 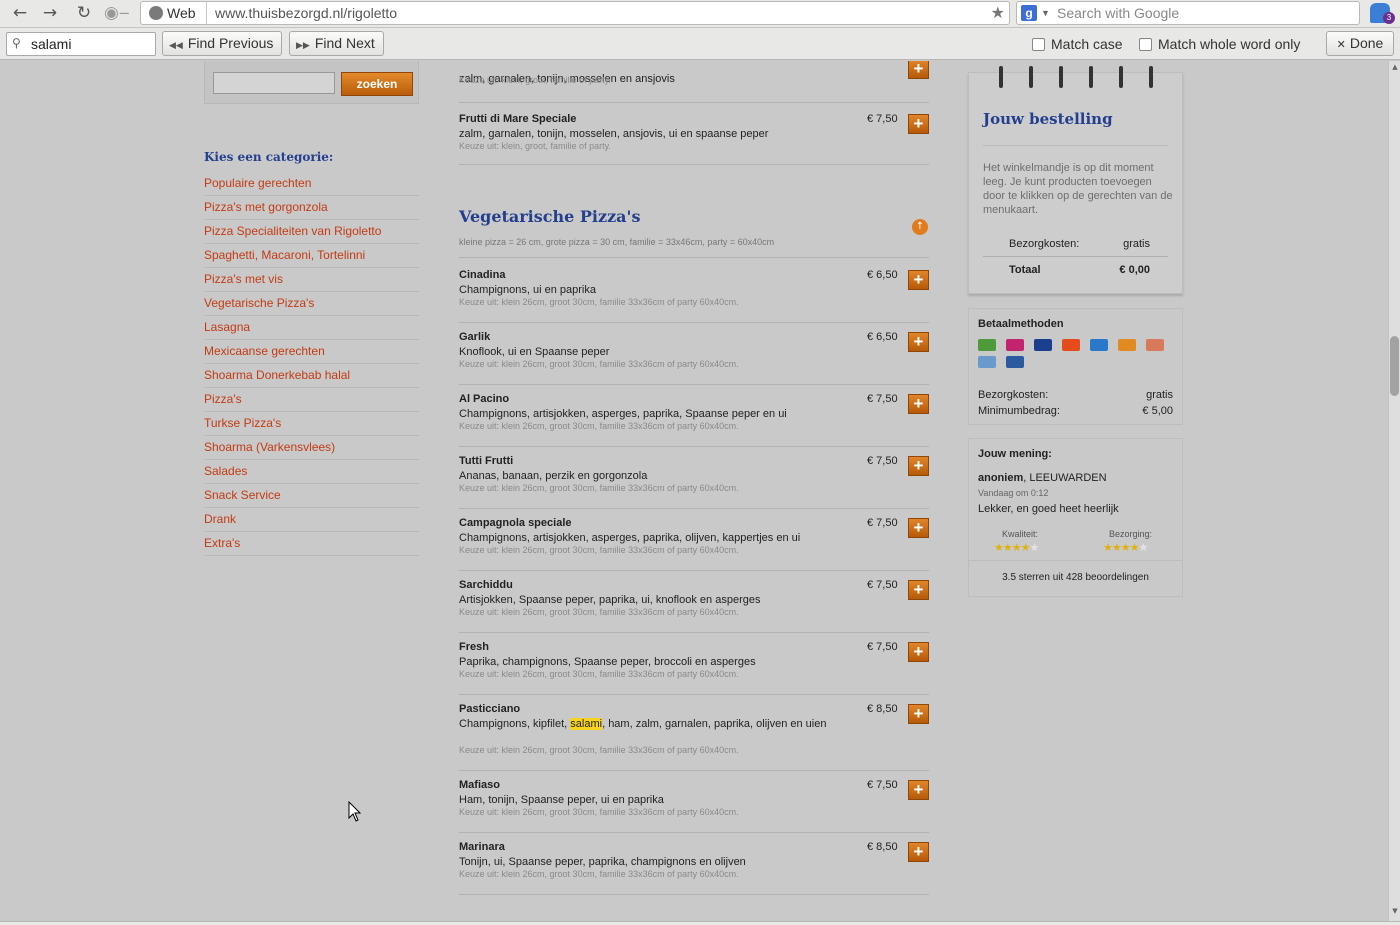 What do you see at coordinates (336, 43) in the screenshot?
I see `find-next-button: ▶▶ Find Next` at bounding box center [336, 43].